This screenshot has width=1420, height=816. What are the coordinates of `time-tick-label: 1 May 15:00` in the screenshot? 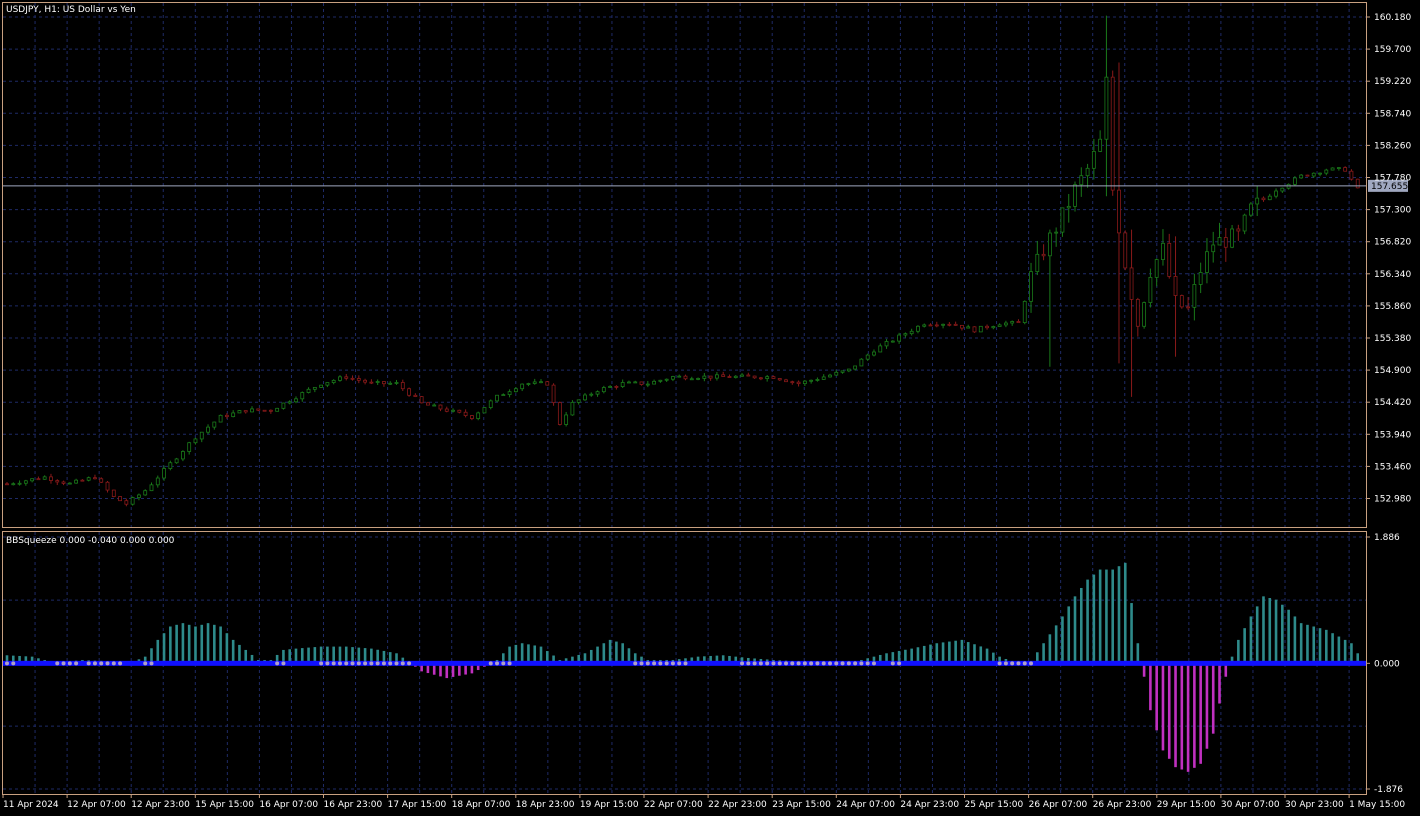 It's located at (1377, 805).